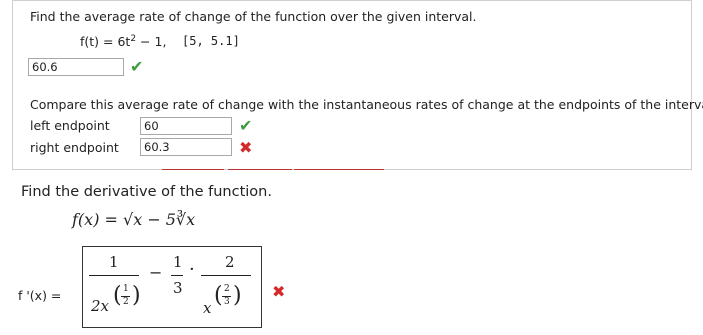  I want to click on q3-function: f(x) = √x − 5∛x, so click(134, 219).